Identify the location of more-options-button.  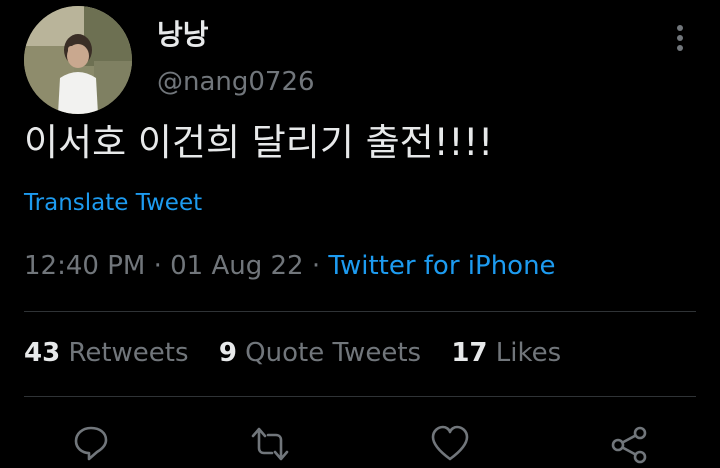
(680, 38).